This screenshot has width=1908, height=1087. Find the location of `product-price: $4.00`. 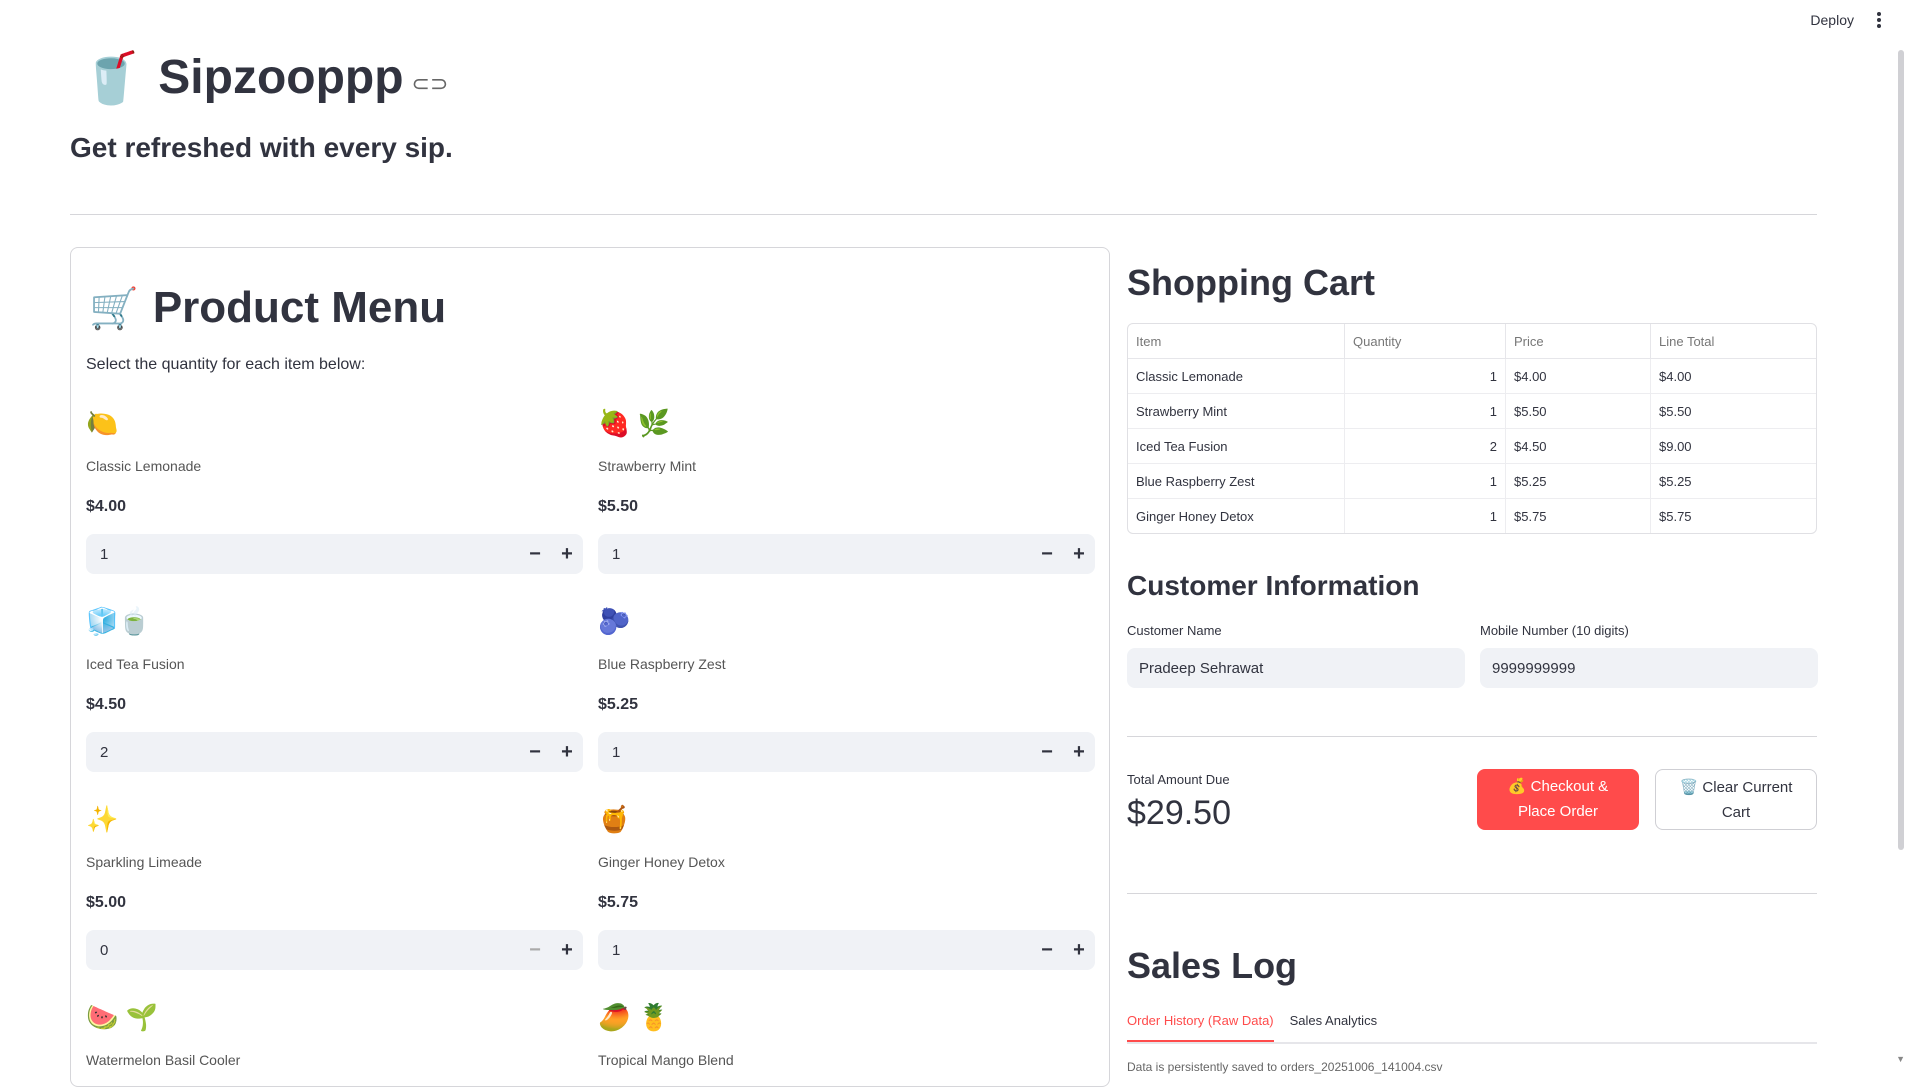

product-price: $4.00 is located at coordinates (106, 506).